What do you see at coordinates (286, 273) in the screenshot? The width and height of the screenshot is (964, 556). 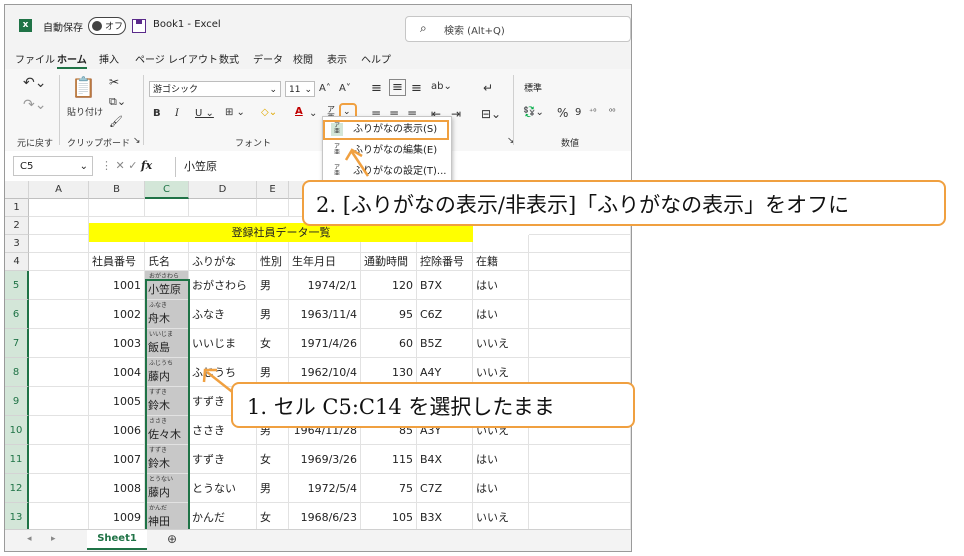 I see `annotation-arrows` at bounding box center [286, 273].